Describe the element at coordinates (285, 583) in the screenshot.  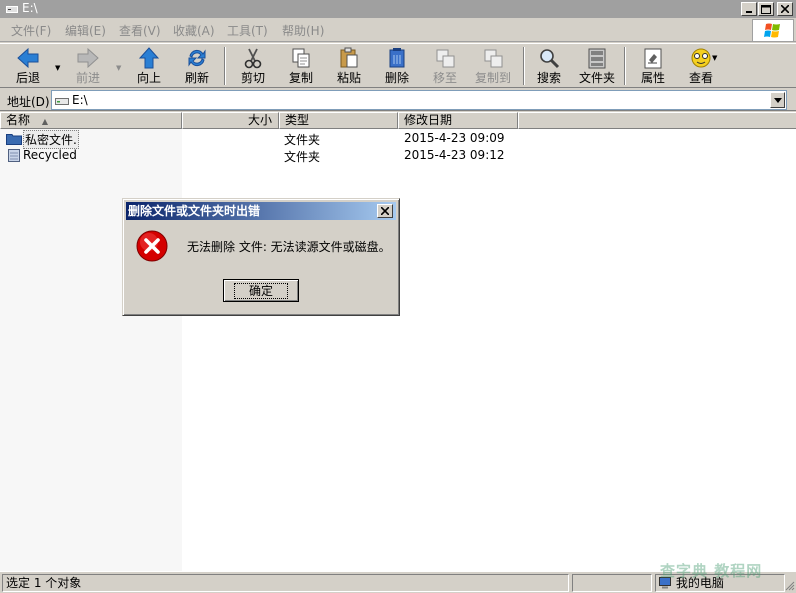
I see `status-text: 选定 1 个对象` at that location.